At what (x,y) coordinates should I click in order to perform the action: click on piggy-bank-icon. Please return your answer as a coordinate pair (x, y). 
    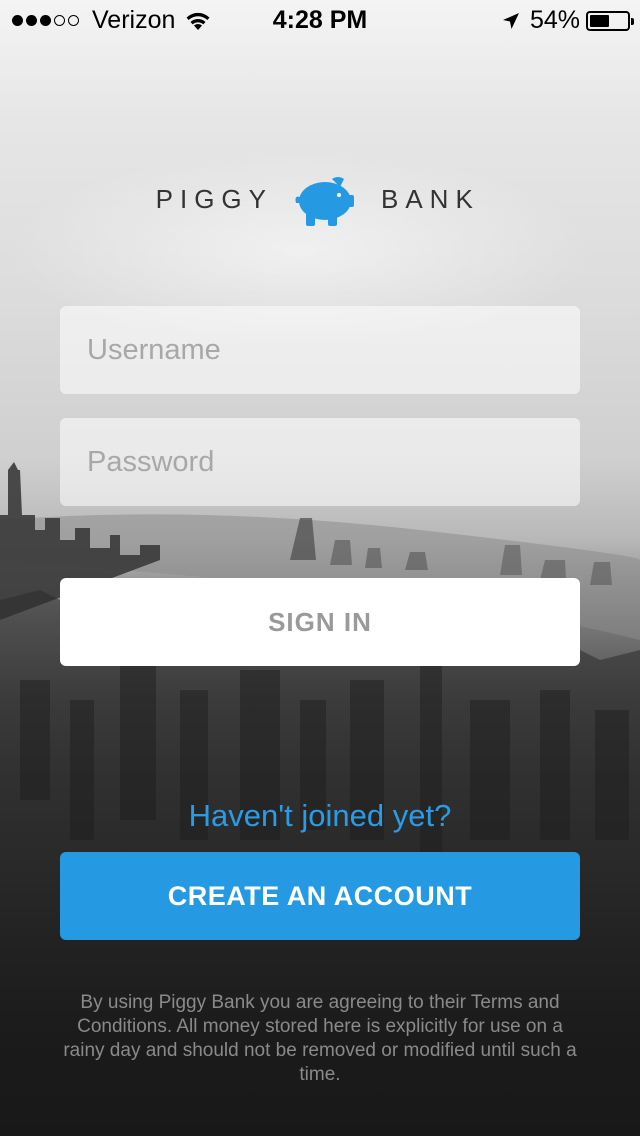
    Looking at the image, I should click on (324, 201).